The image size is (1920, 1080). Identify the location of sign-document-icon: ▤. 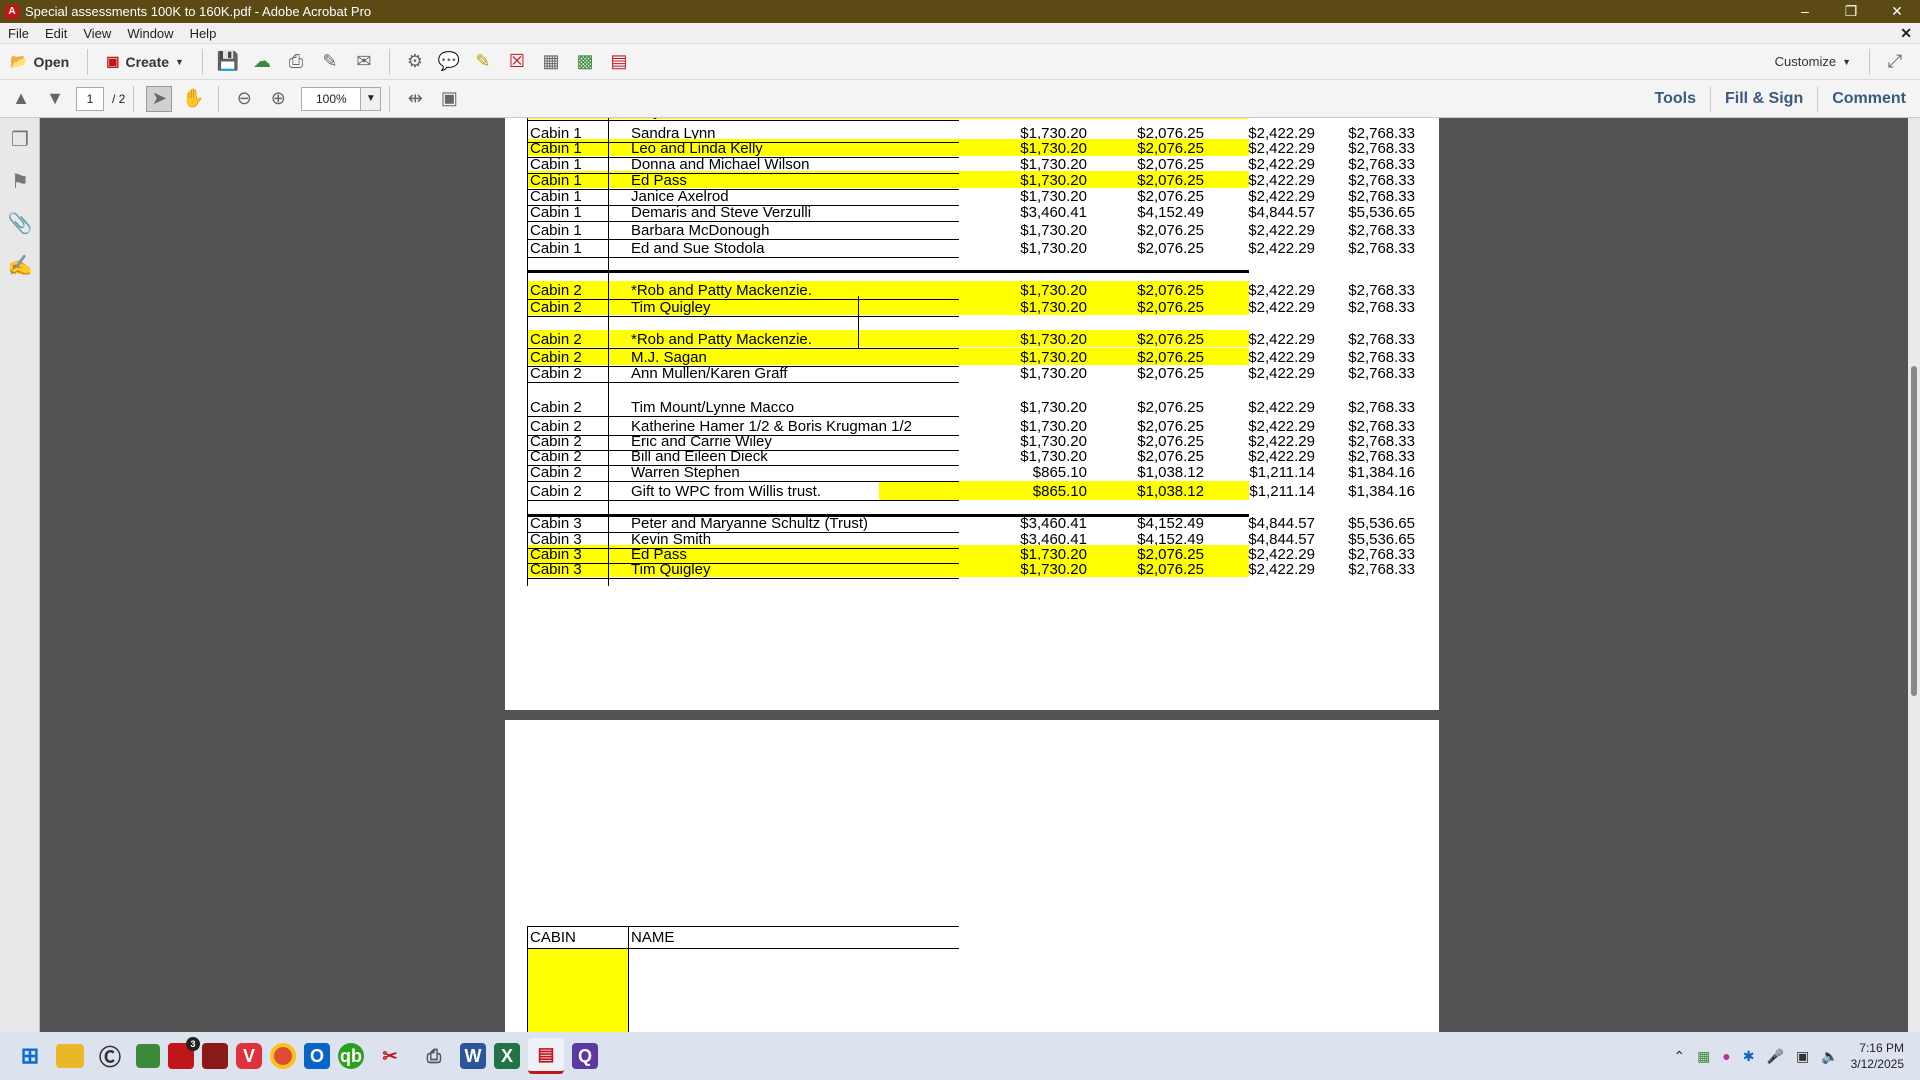
(619, 62).